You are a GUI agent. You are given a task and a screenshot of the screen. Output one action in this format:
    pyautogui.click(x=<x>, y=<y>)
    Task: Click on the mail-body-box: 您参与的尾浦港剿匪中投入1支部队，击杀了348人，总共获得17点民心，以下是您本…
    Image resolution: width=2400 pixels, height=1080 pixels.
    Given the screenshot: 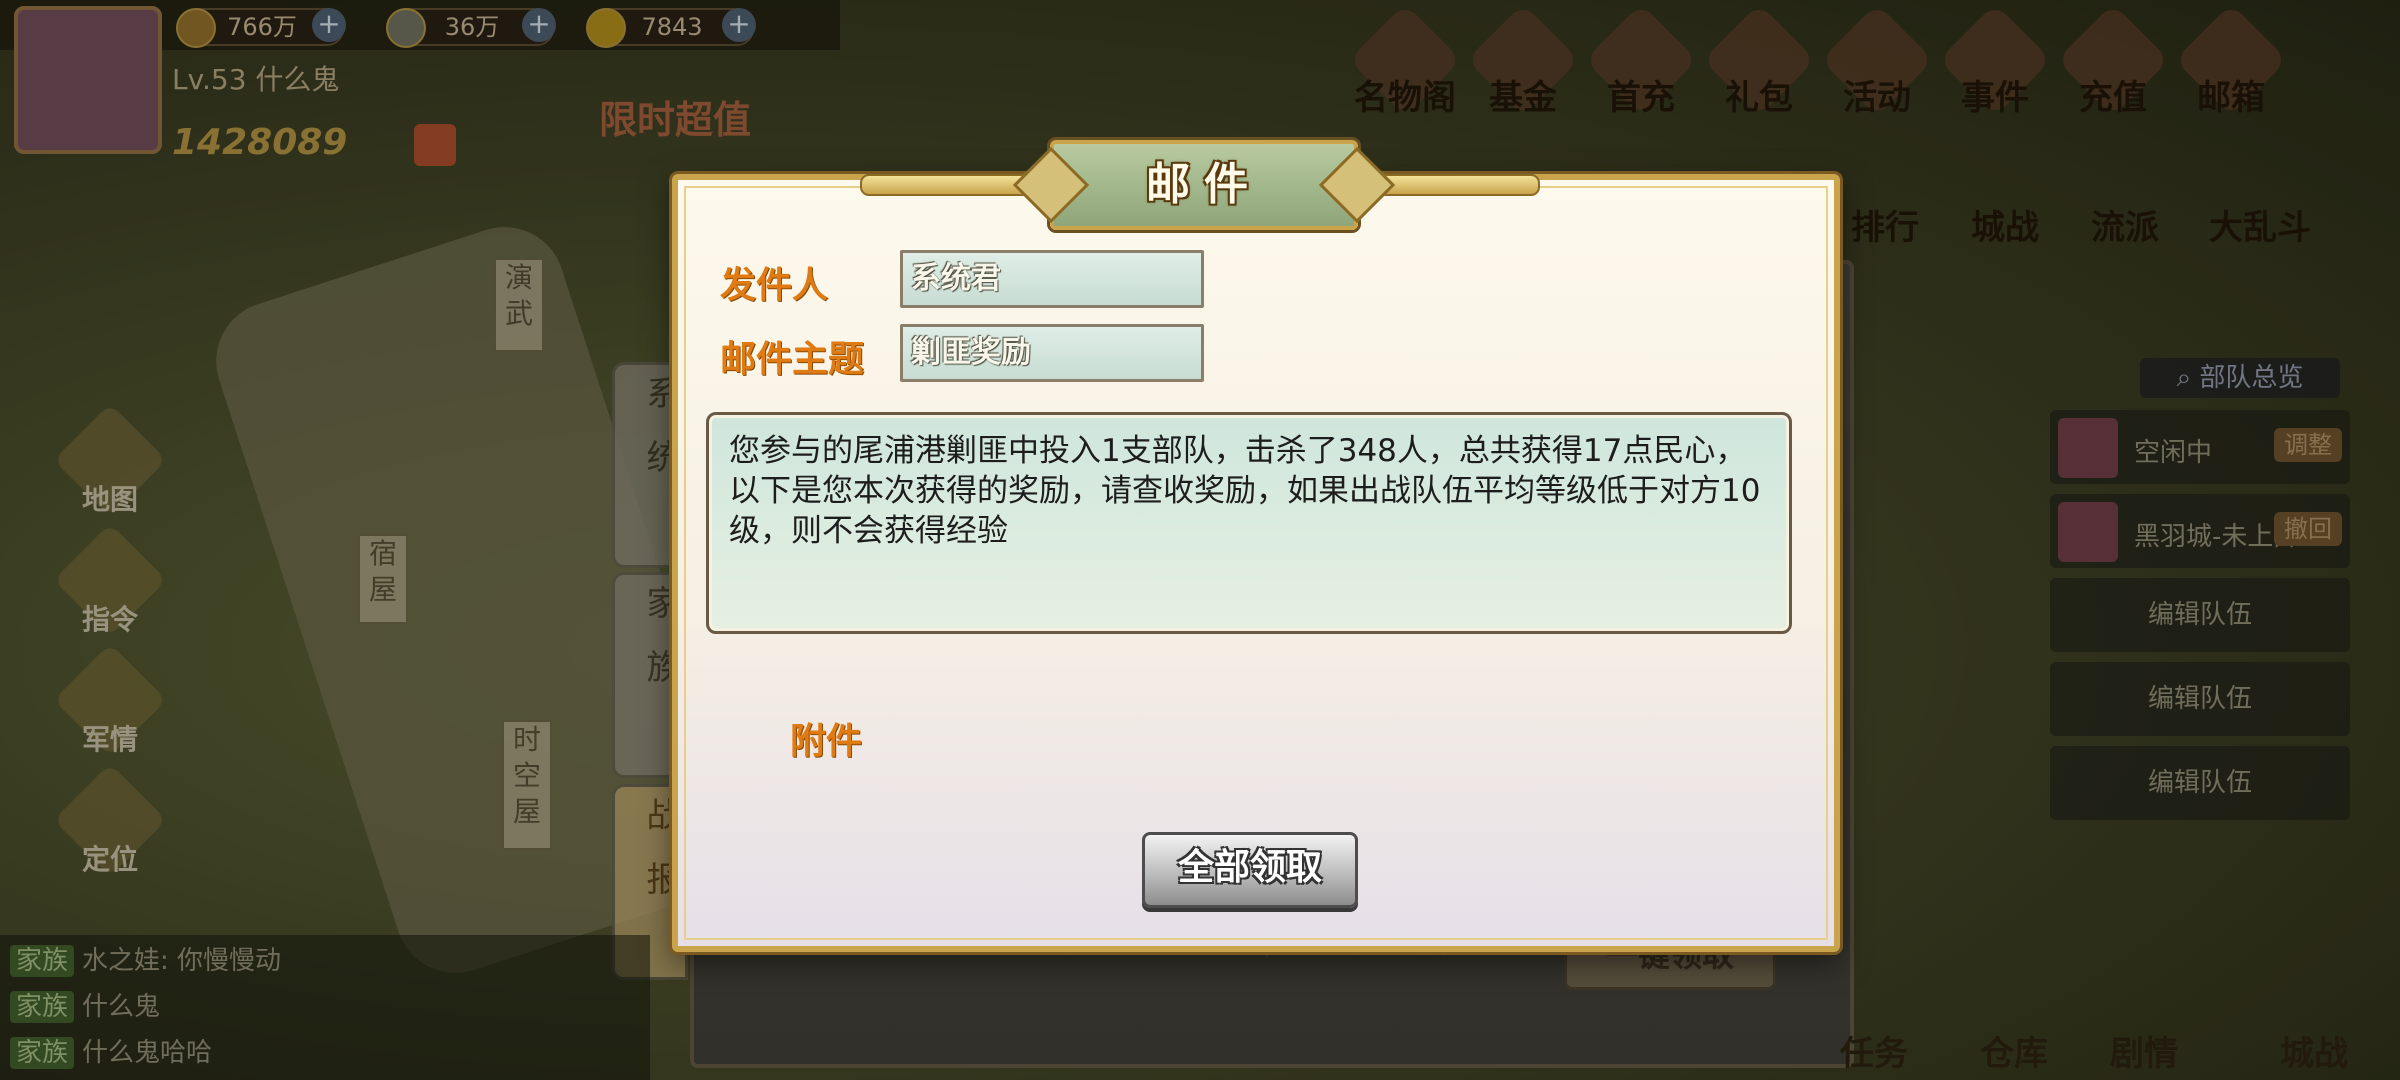 What is the action you would take?
    pyautogui.click(x=1249, y=523)
    